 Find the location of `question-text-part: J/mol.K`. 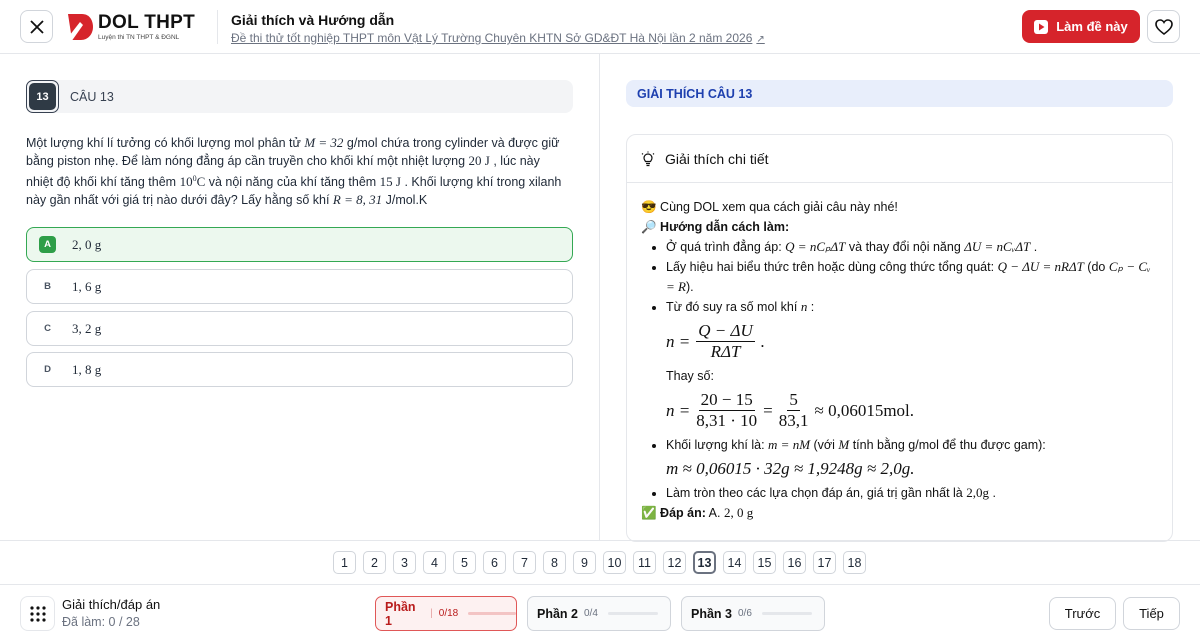

question-text-part: J/mol.K is located at coordinates (405, 200).